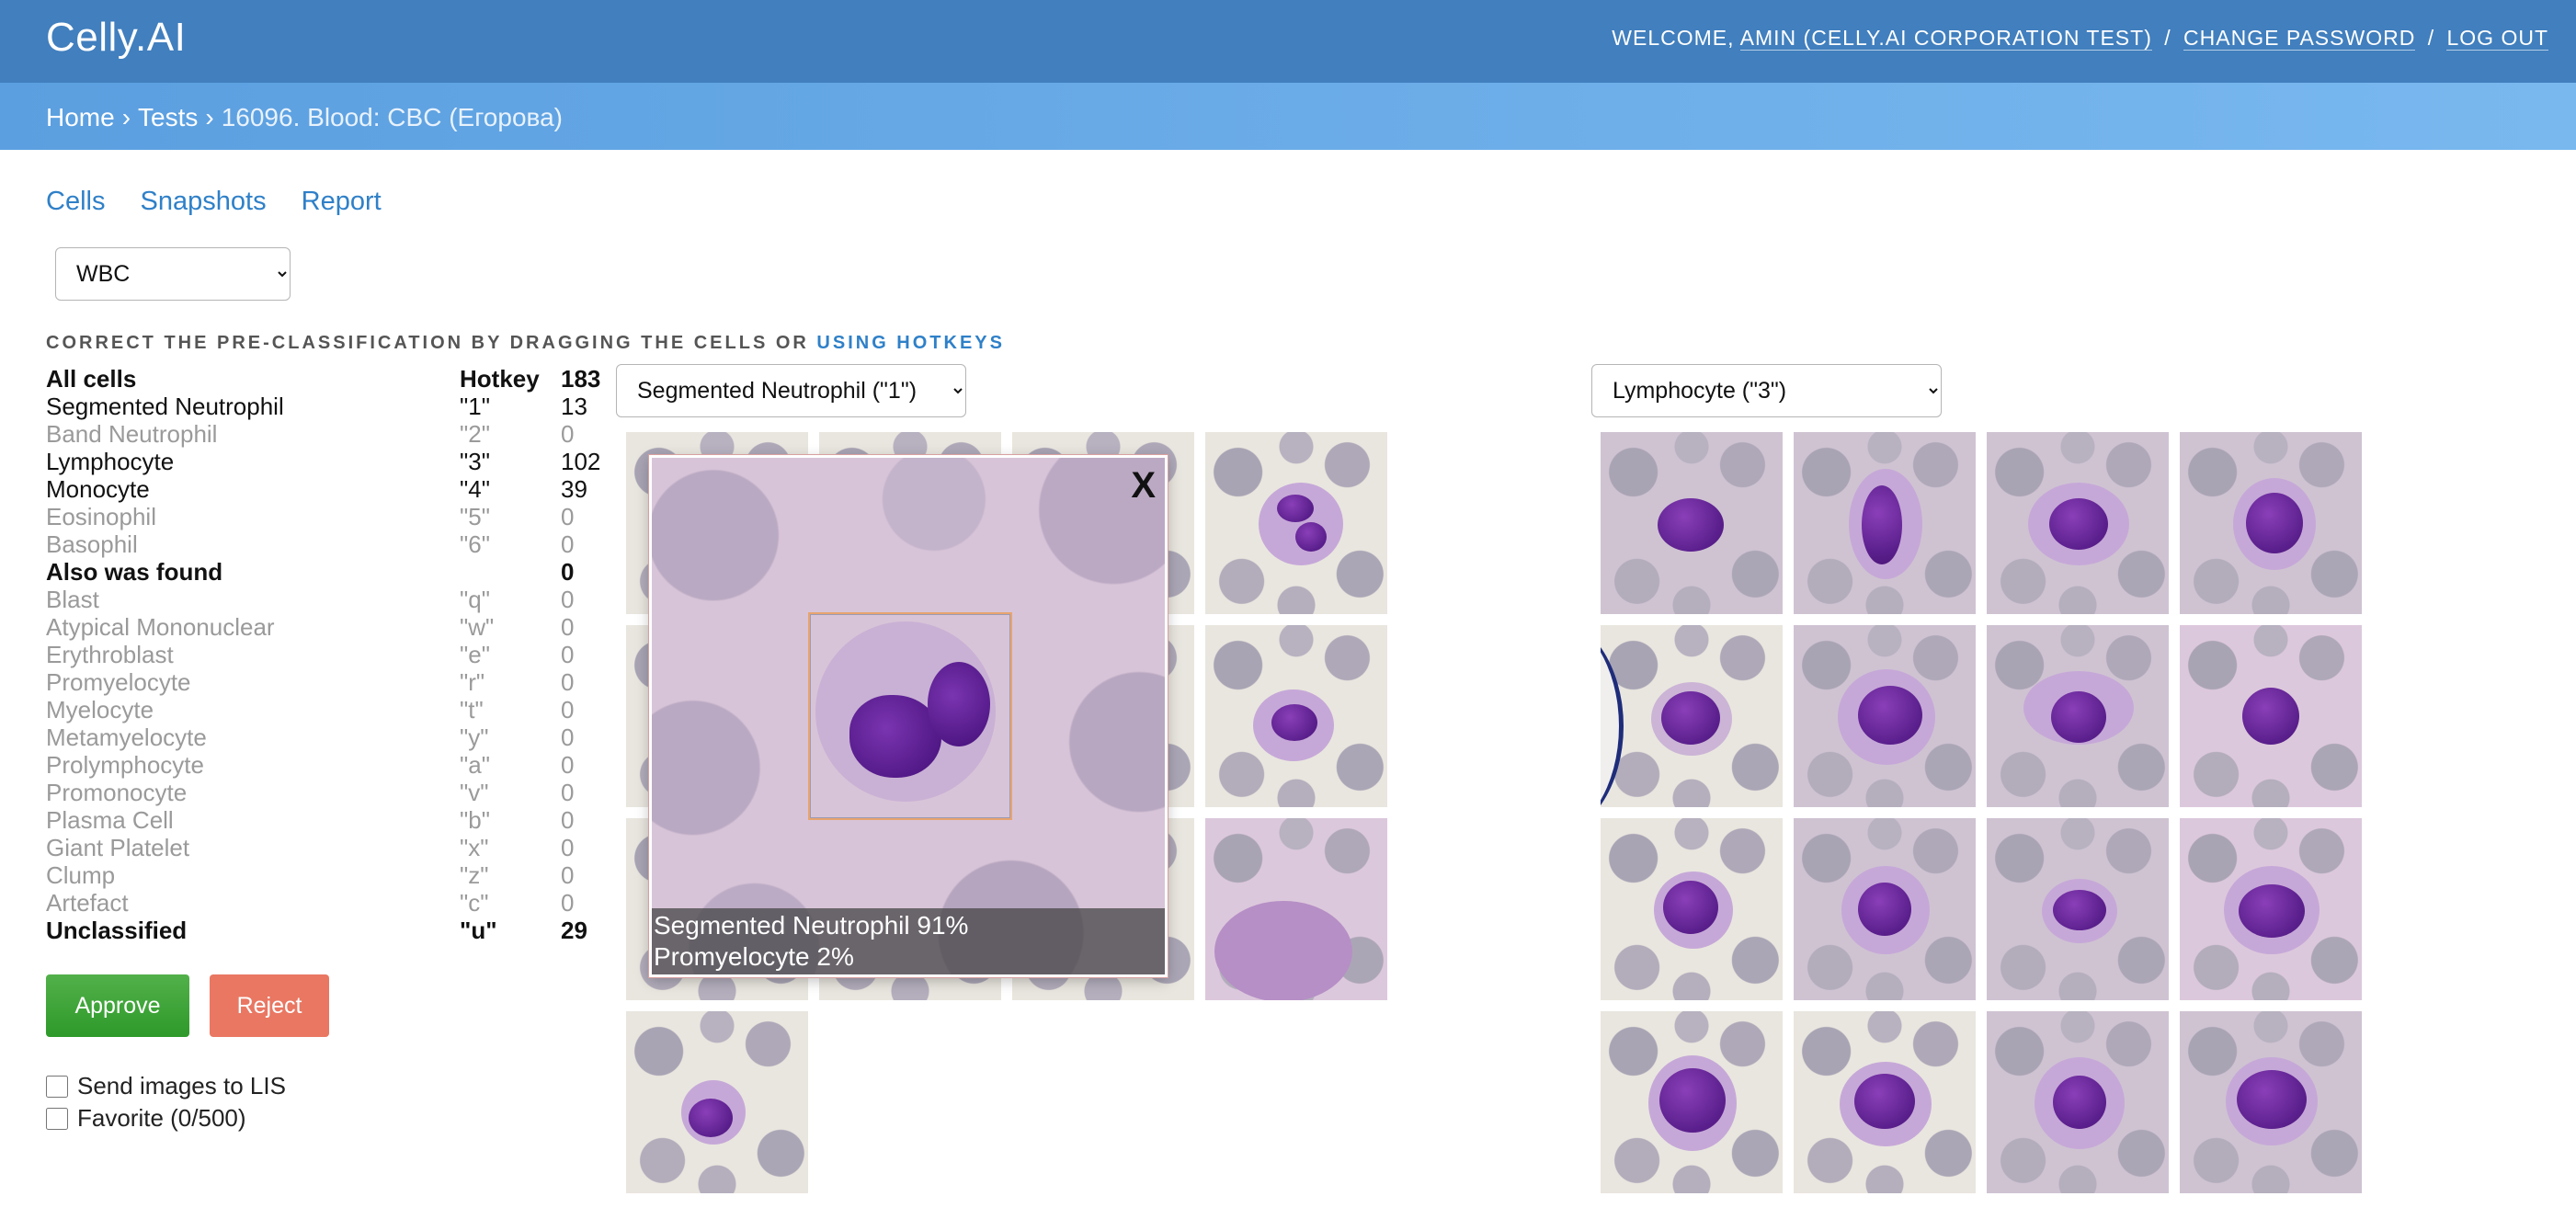 This screenshot has height=1219, width=2576. Describe the element at coordinates (331, 461) in the screenshot. I see `table-row: Lymphocyte "3" 102` at that location.